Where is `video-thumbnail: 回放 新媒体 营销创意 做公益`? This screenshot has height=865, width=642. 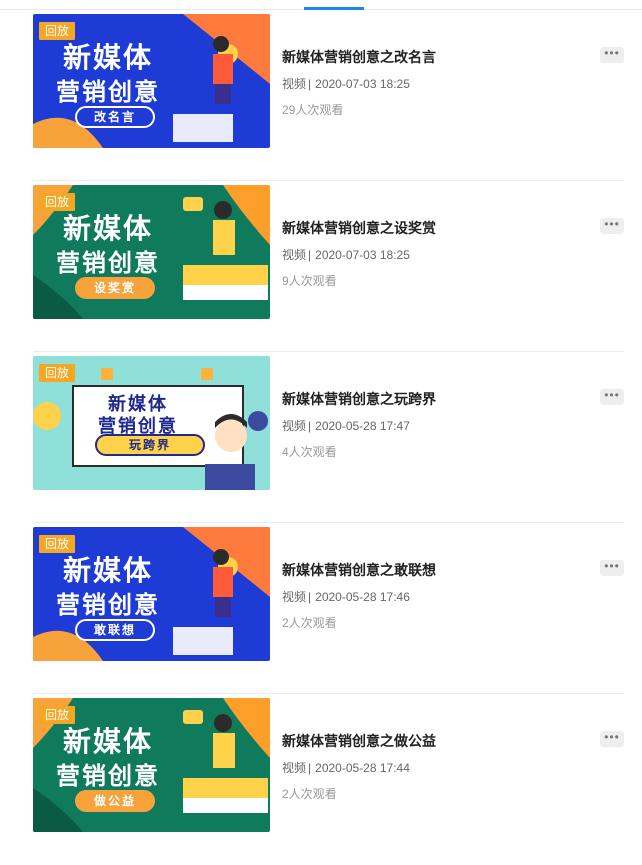 video-thumbnail: 回放 新媒体 营销创意 做公益 is located at coordinates (151, 765).